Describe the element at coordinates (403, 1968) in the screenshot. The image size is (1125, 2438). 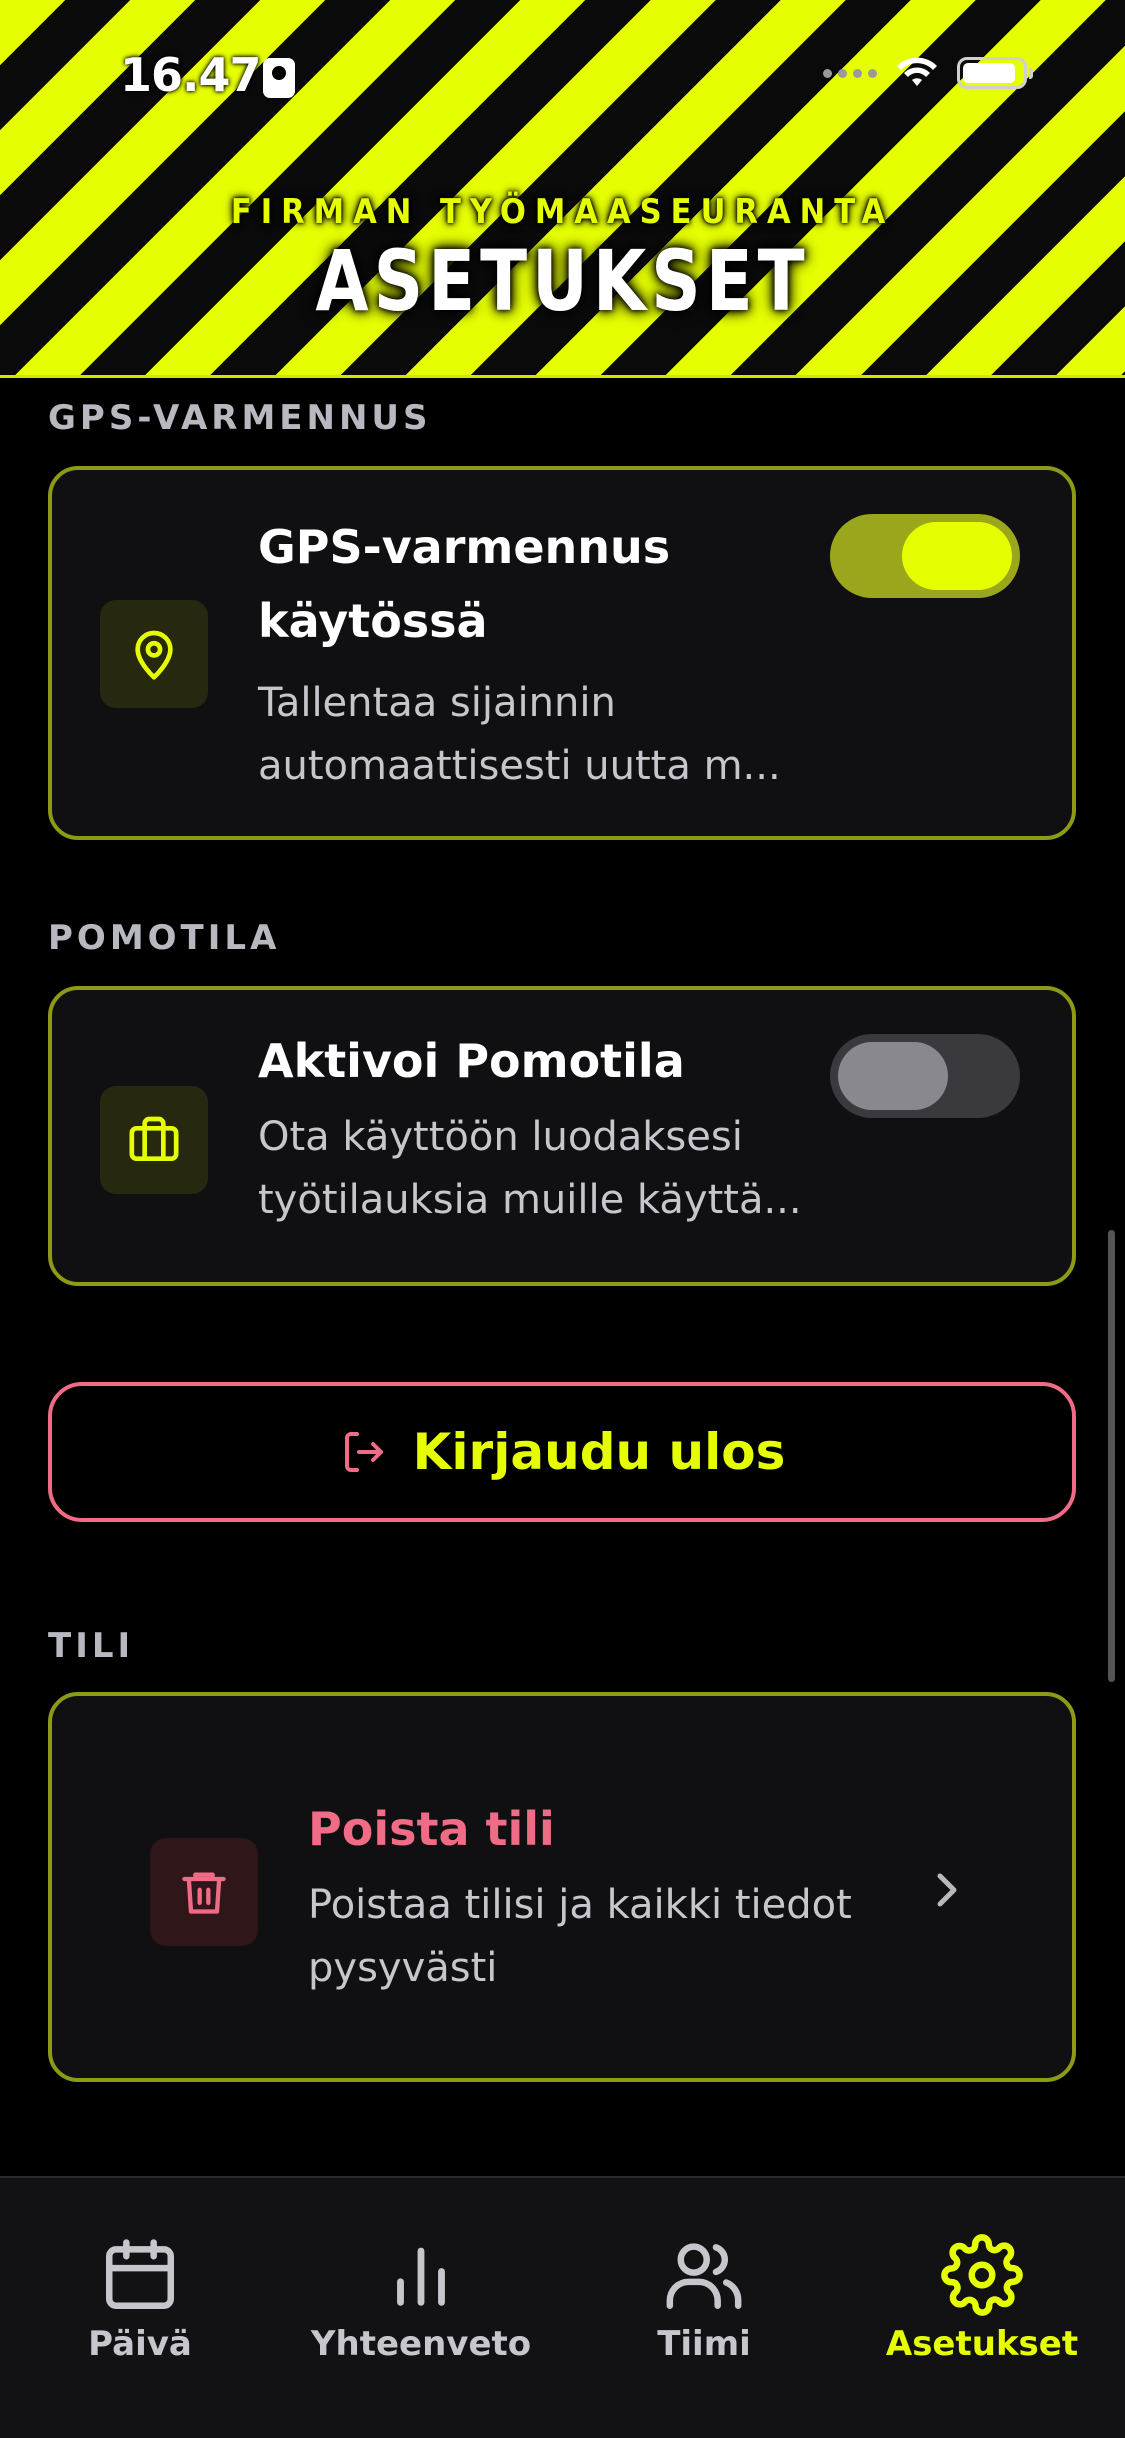
I see `delete-account-desc-line2: pysyvästi` at that location.